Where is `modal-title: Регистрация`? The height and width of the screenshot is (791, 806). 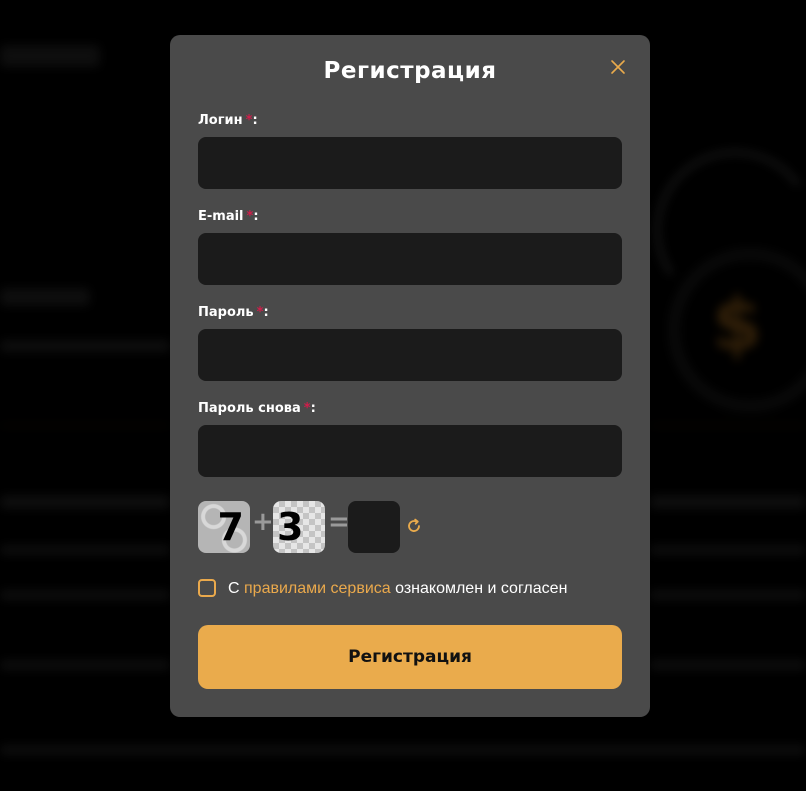 modal-title: Регистрация is located at coordinates (410, 71).